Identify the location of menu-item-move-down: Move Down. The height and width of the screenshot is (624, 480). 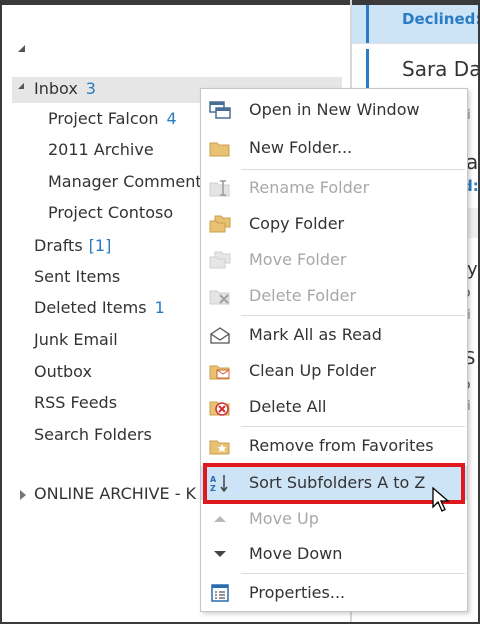
(334, 554).